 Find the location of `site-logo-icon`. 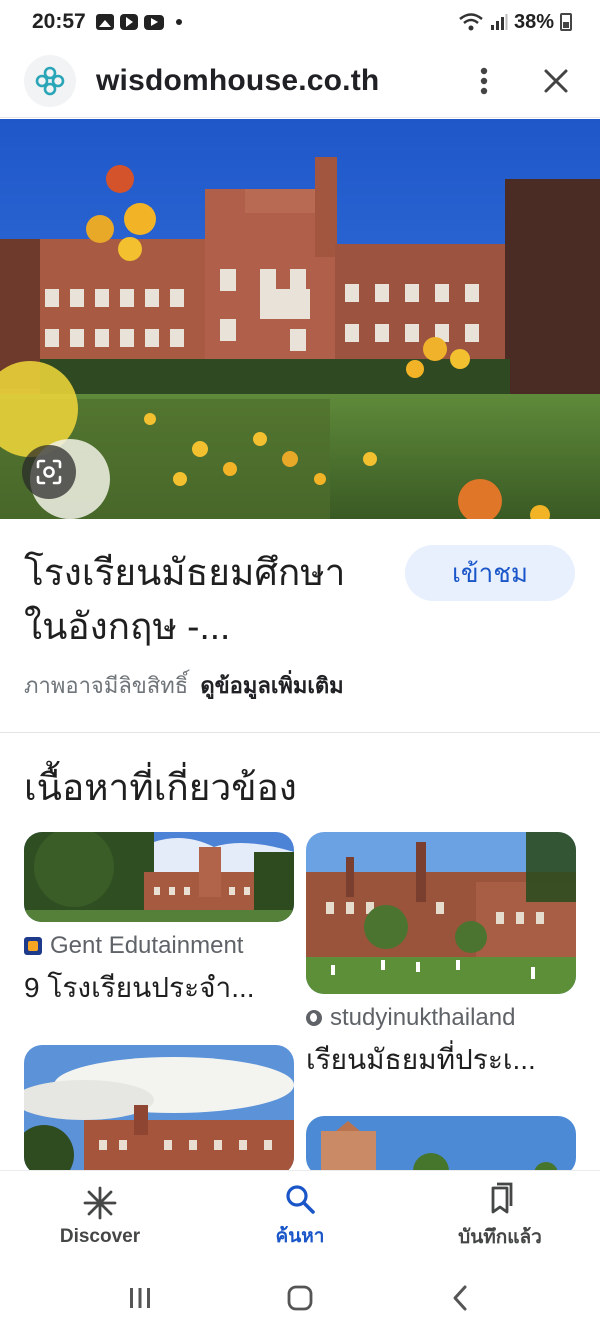

site-logo-icon is located at coordinates (50, 80).